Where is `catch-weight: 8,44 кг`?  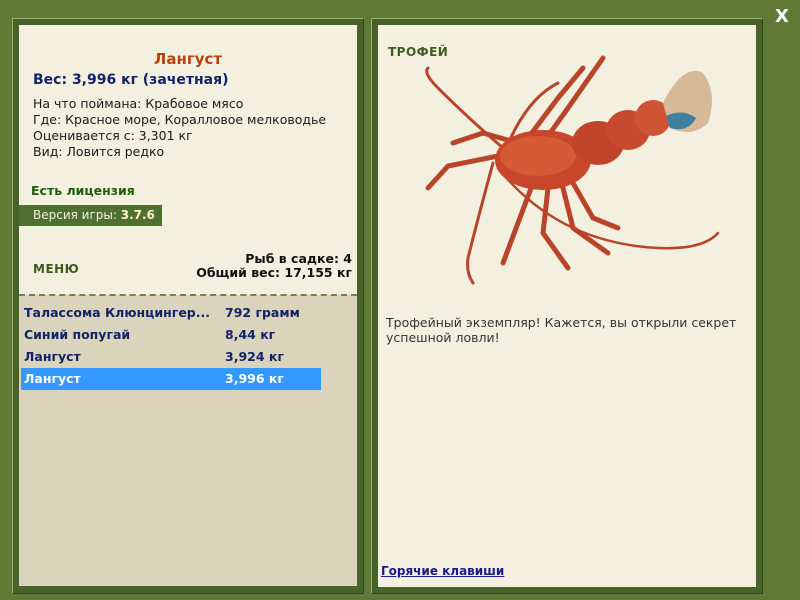
catch-weight: 8,44 кг is located at coordinates (250, 334).